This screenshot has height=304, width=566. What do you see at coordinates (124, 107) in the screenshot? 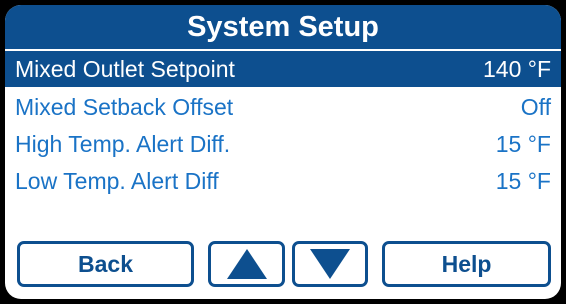
I see `setting-label: Mixed Setback Offset` at bounding box center [124, 107].